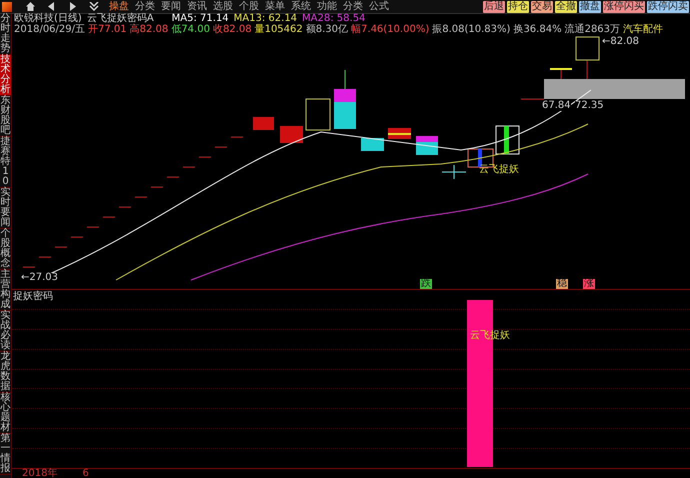 The image size is (690, 478). I want to click on right-arrow-icon, so click(72, 6).